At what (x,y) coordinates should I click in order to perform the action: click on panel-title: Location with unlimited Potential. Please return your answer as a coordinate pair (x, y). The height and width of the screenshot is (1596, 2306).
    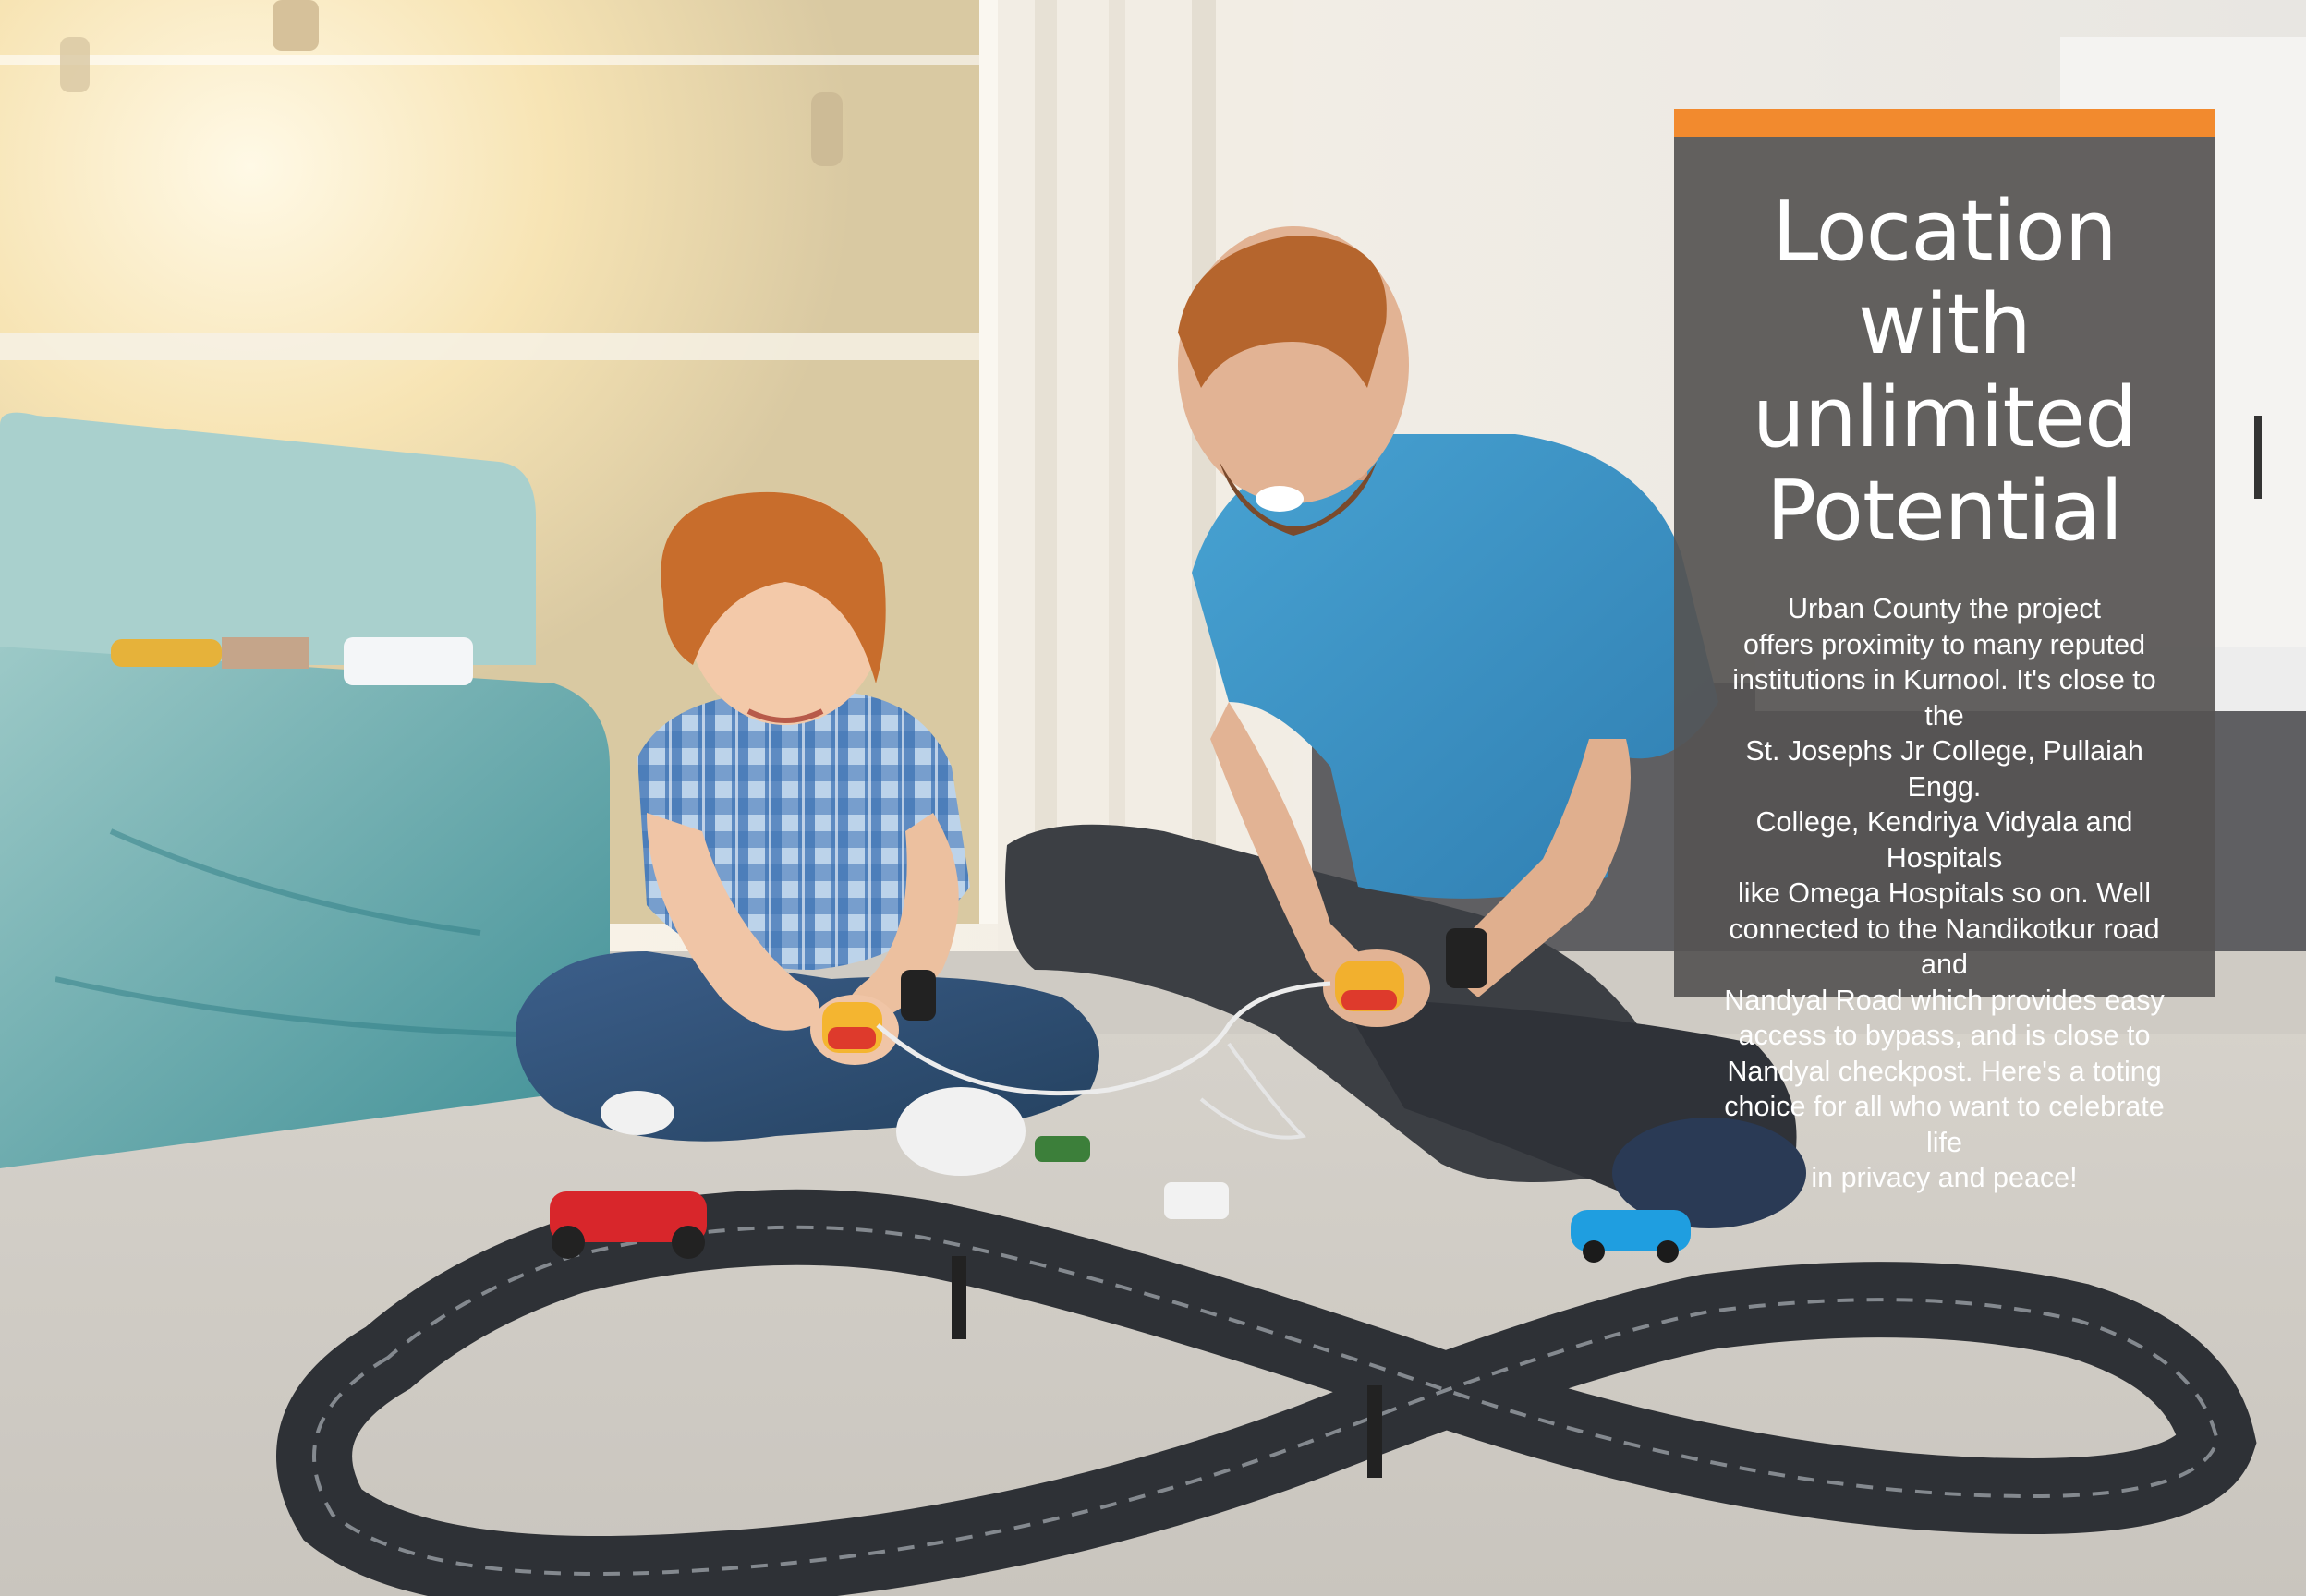
    Looking at the image, I should click on (1945, 347).